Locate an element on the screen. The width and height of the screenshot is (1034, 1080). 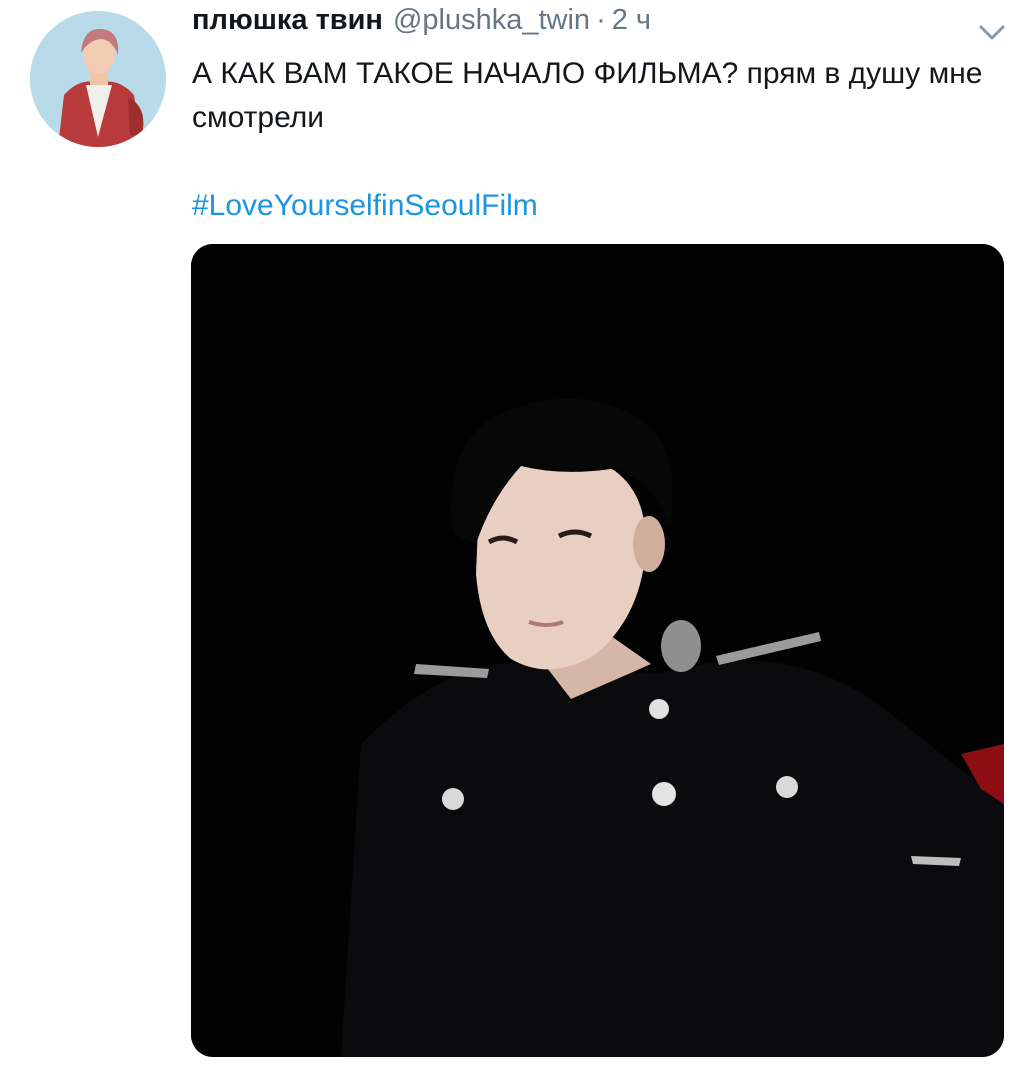
chevron-down-icon is located at coordinates (992, 32).